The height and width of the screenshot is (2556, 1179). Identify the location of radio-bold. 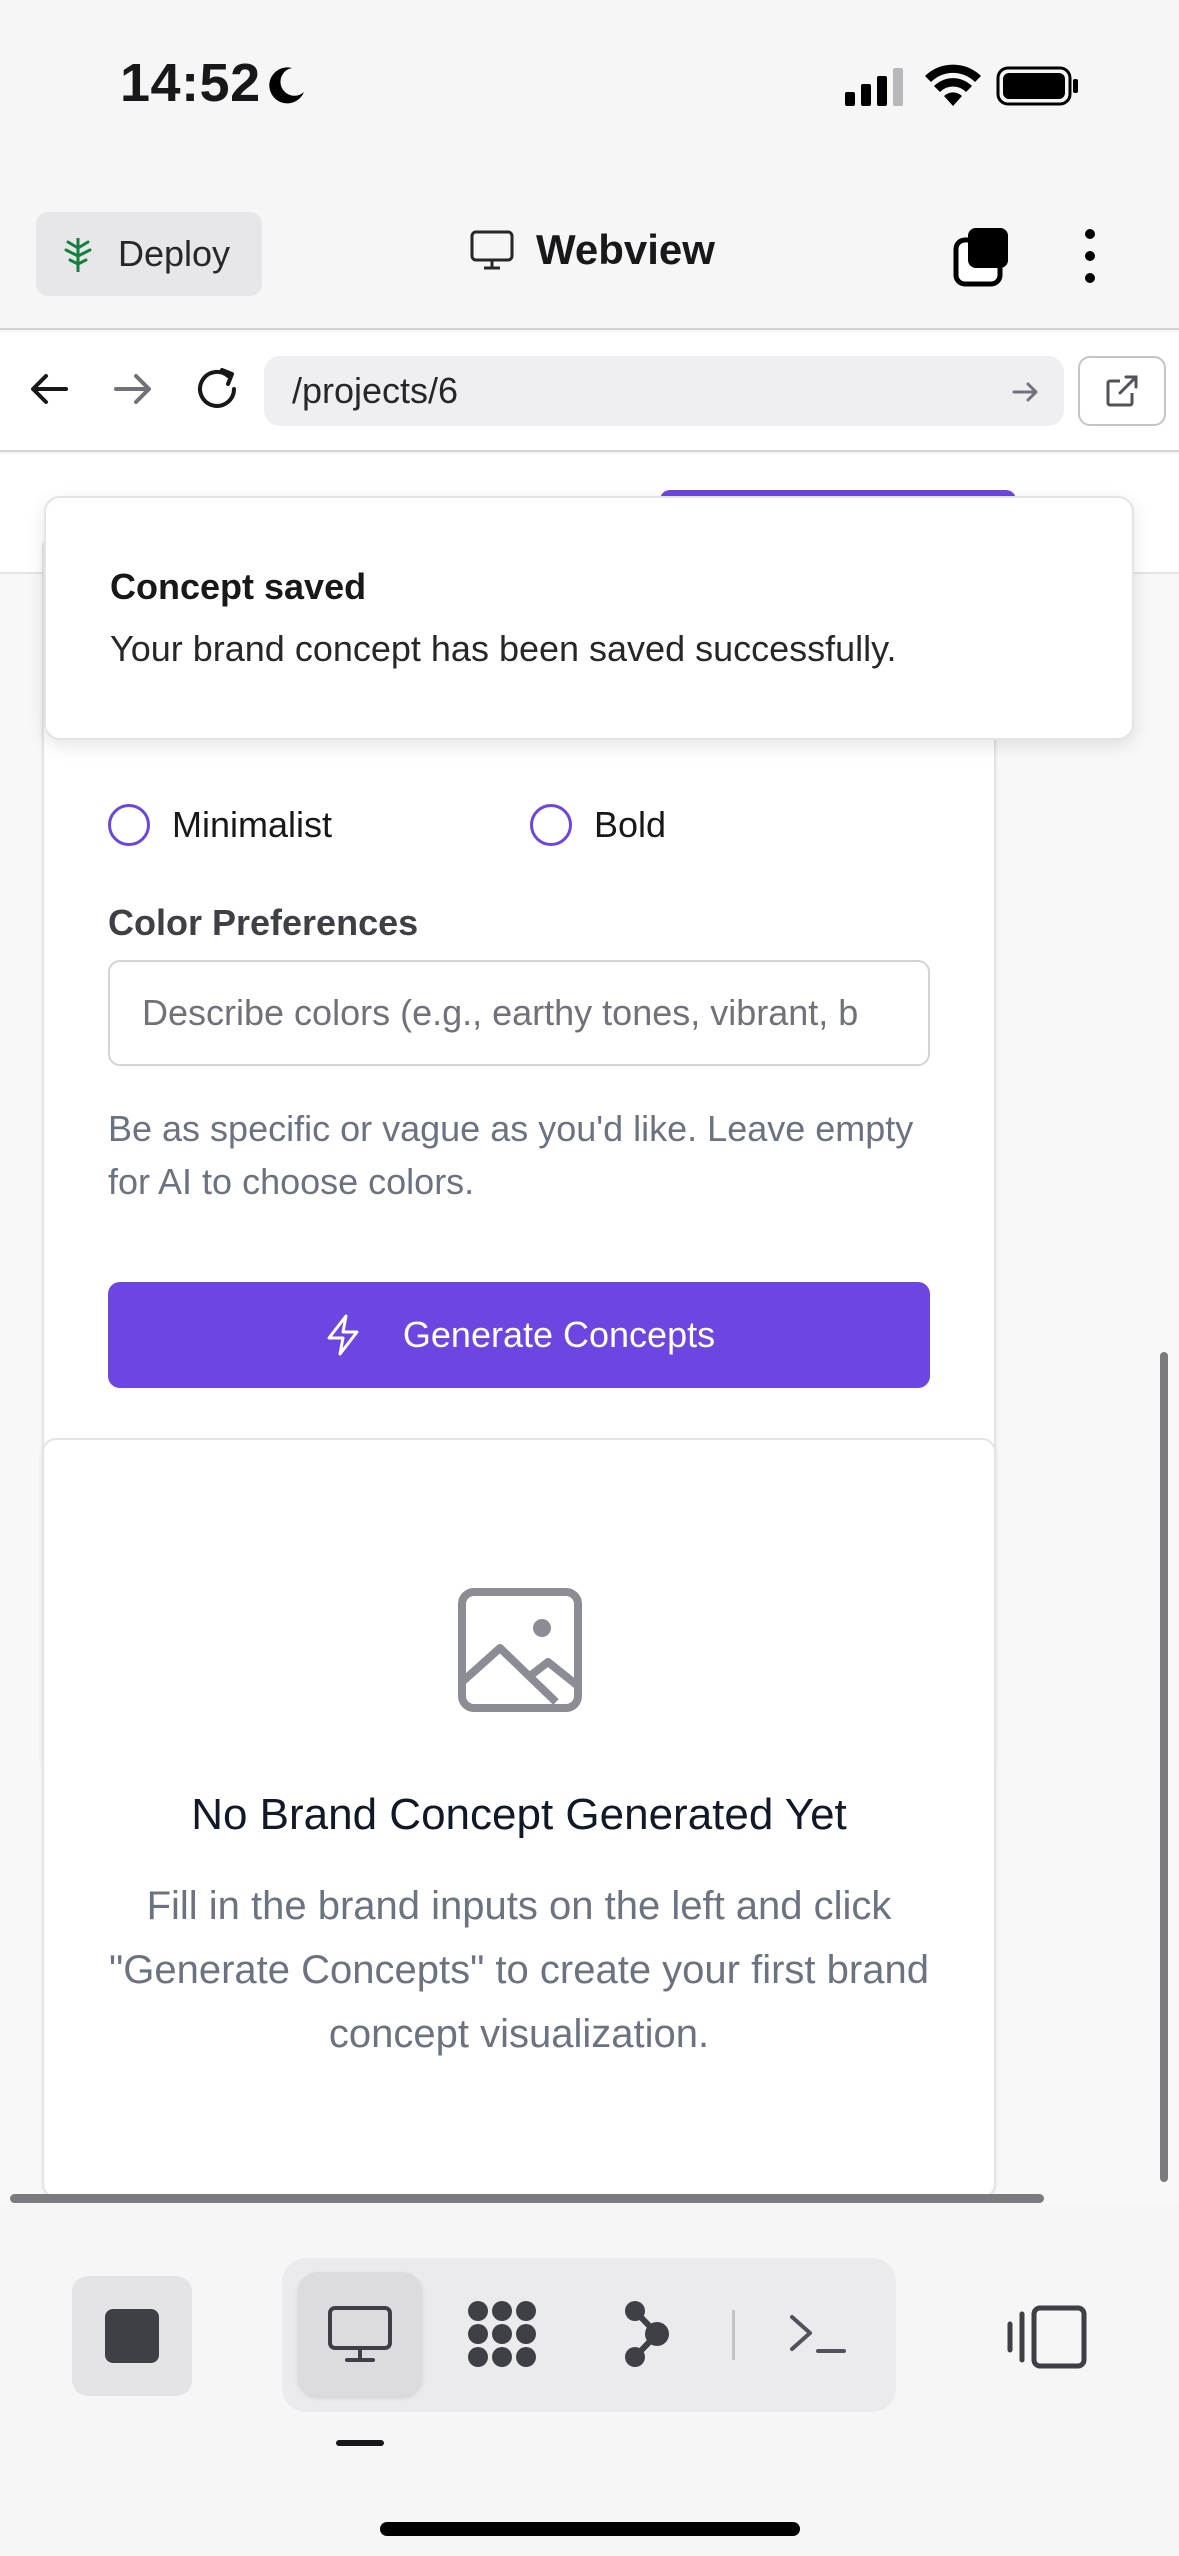
(551, 825).